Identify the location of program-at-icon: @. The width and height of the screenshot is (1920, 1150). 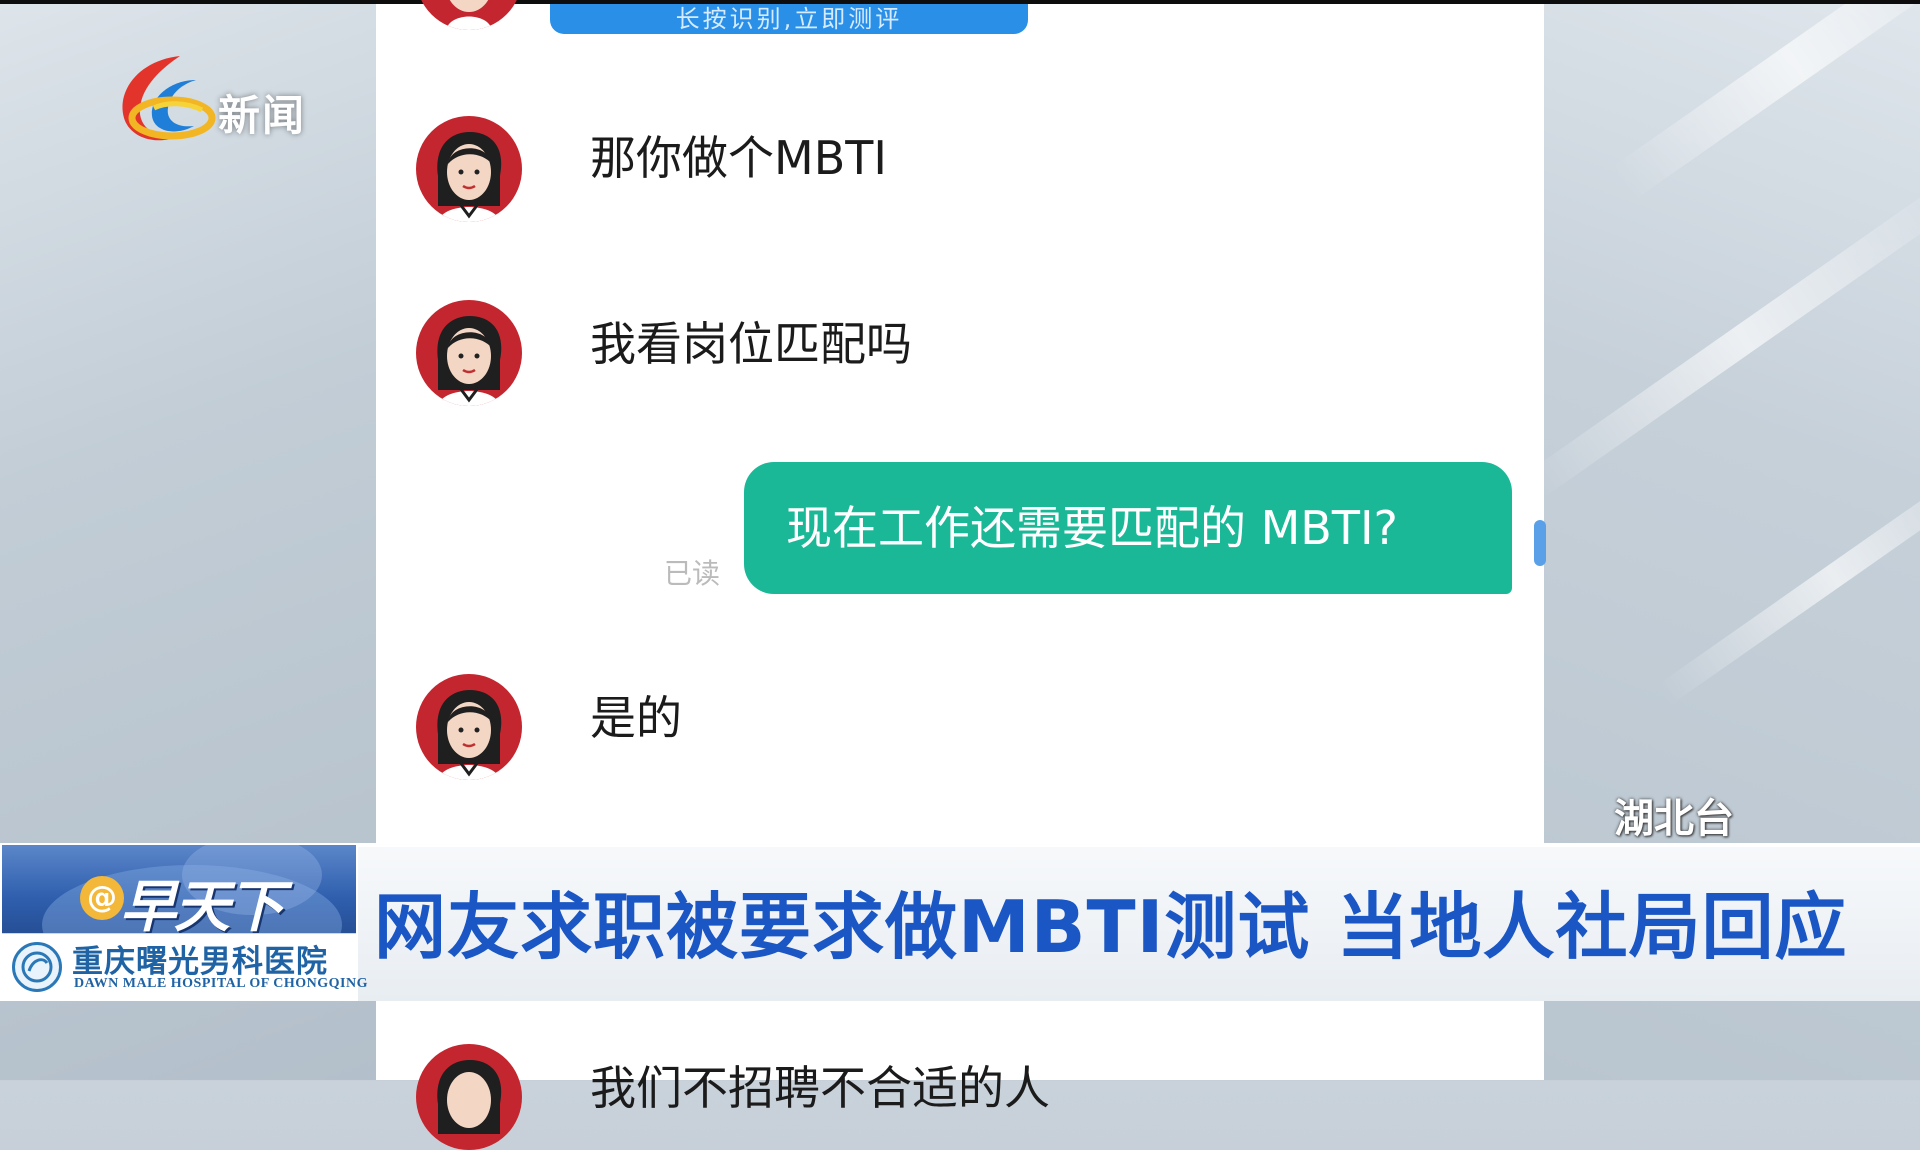
(102, 898).